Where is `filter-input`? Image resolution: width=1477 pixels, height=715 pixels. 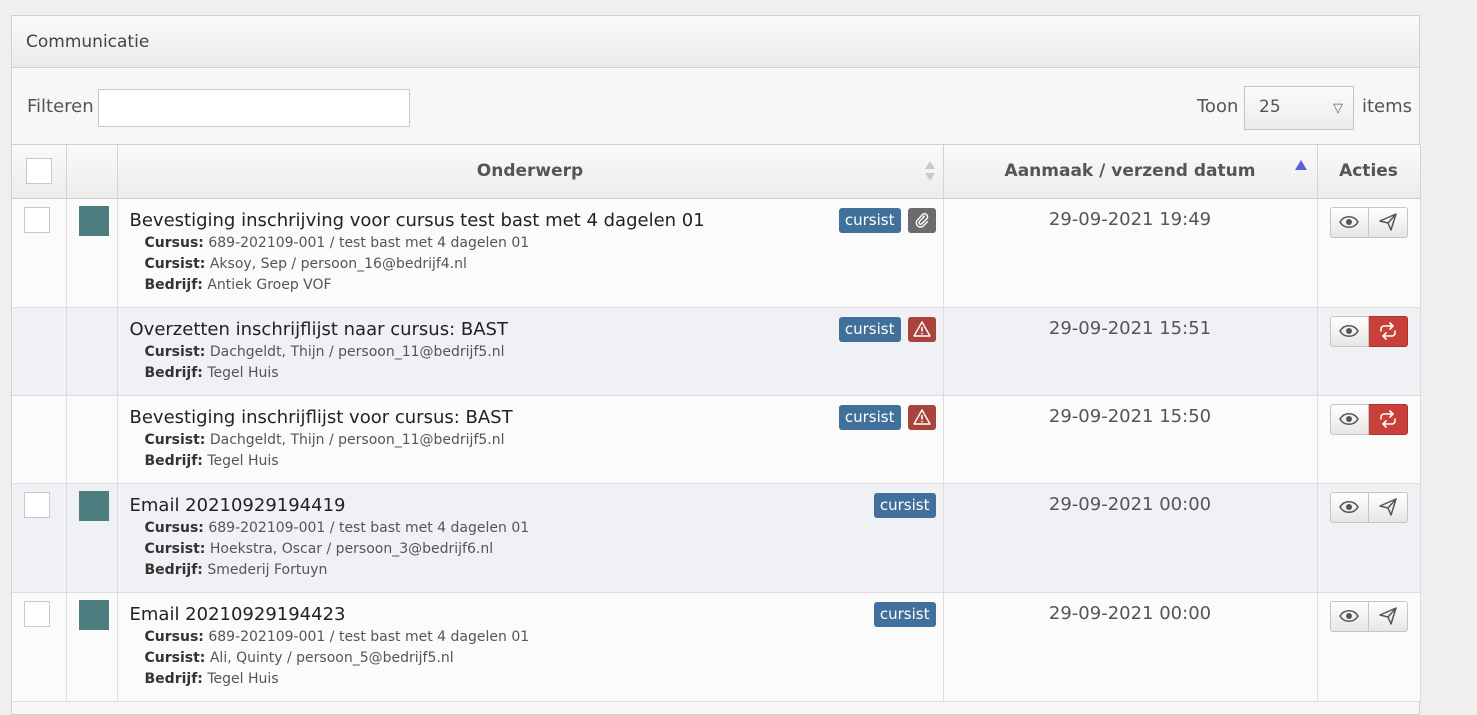 filter-input is located at coordinates (254, 108).